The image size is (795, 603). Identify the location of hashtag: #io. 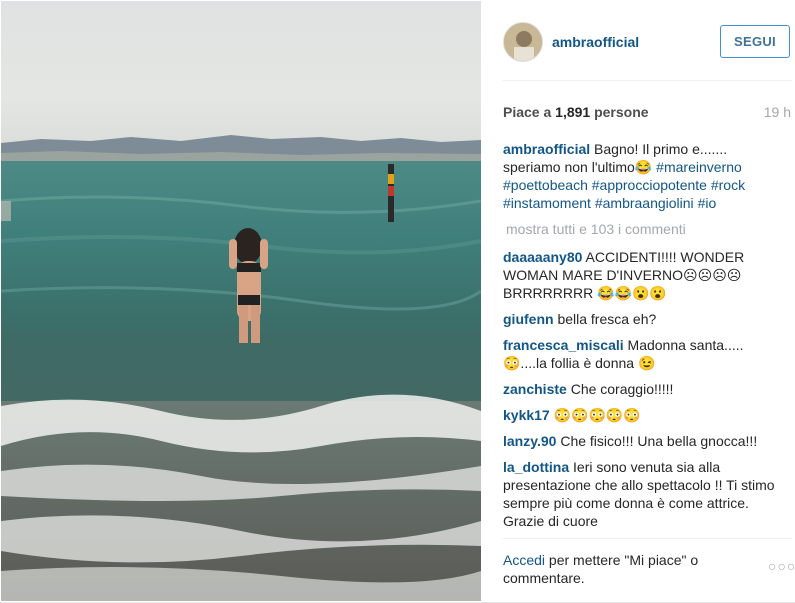
(707, 203).